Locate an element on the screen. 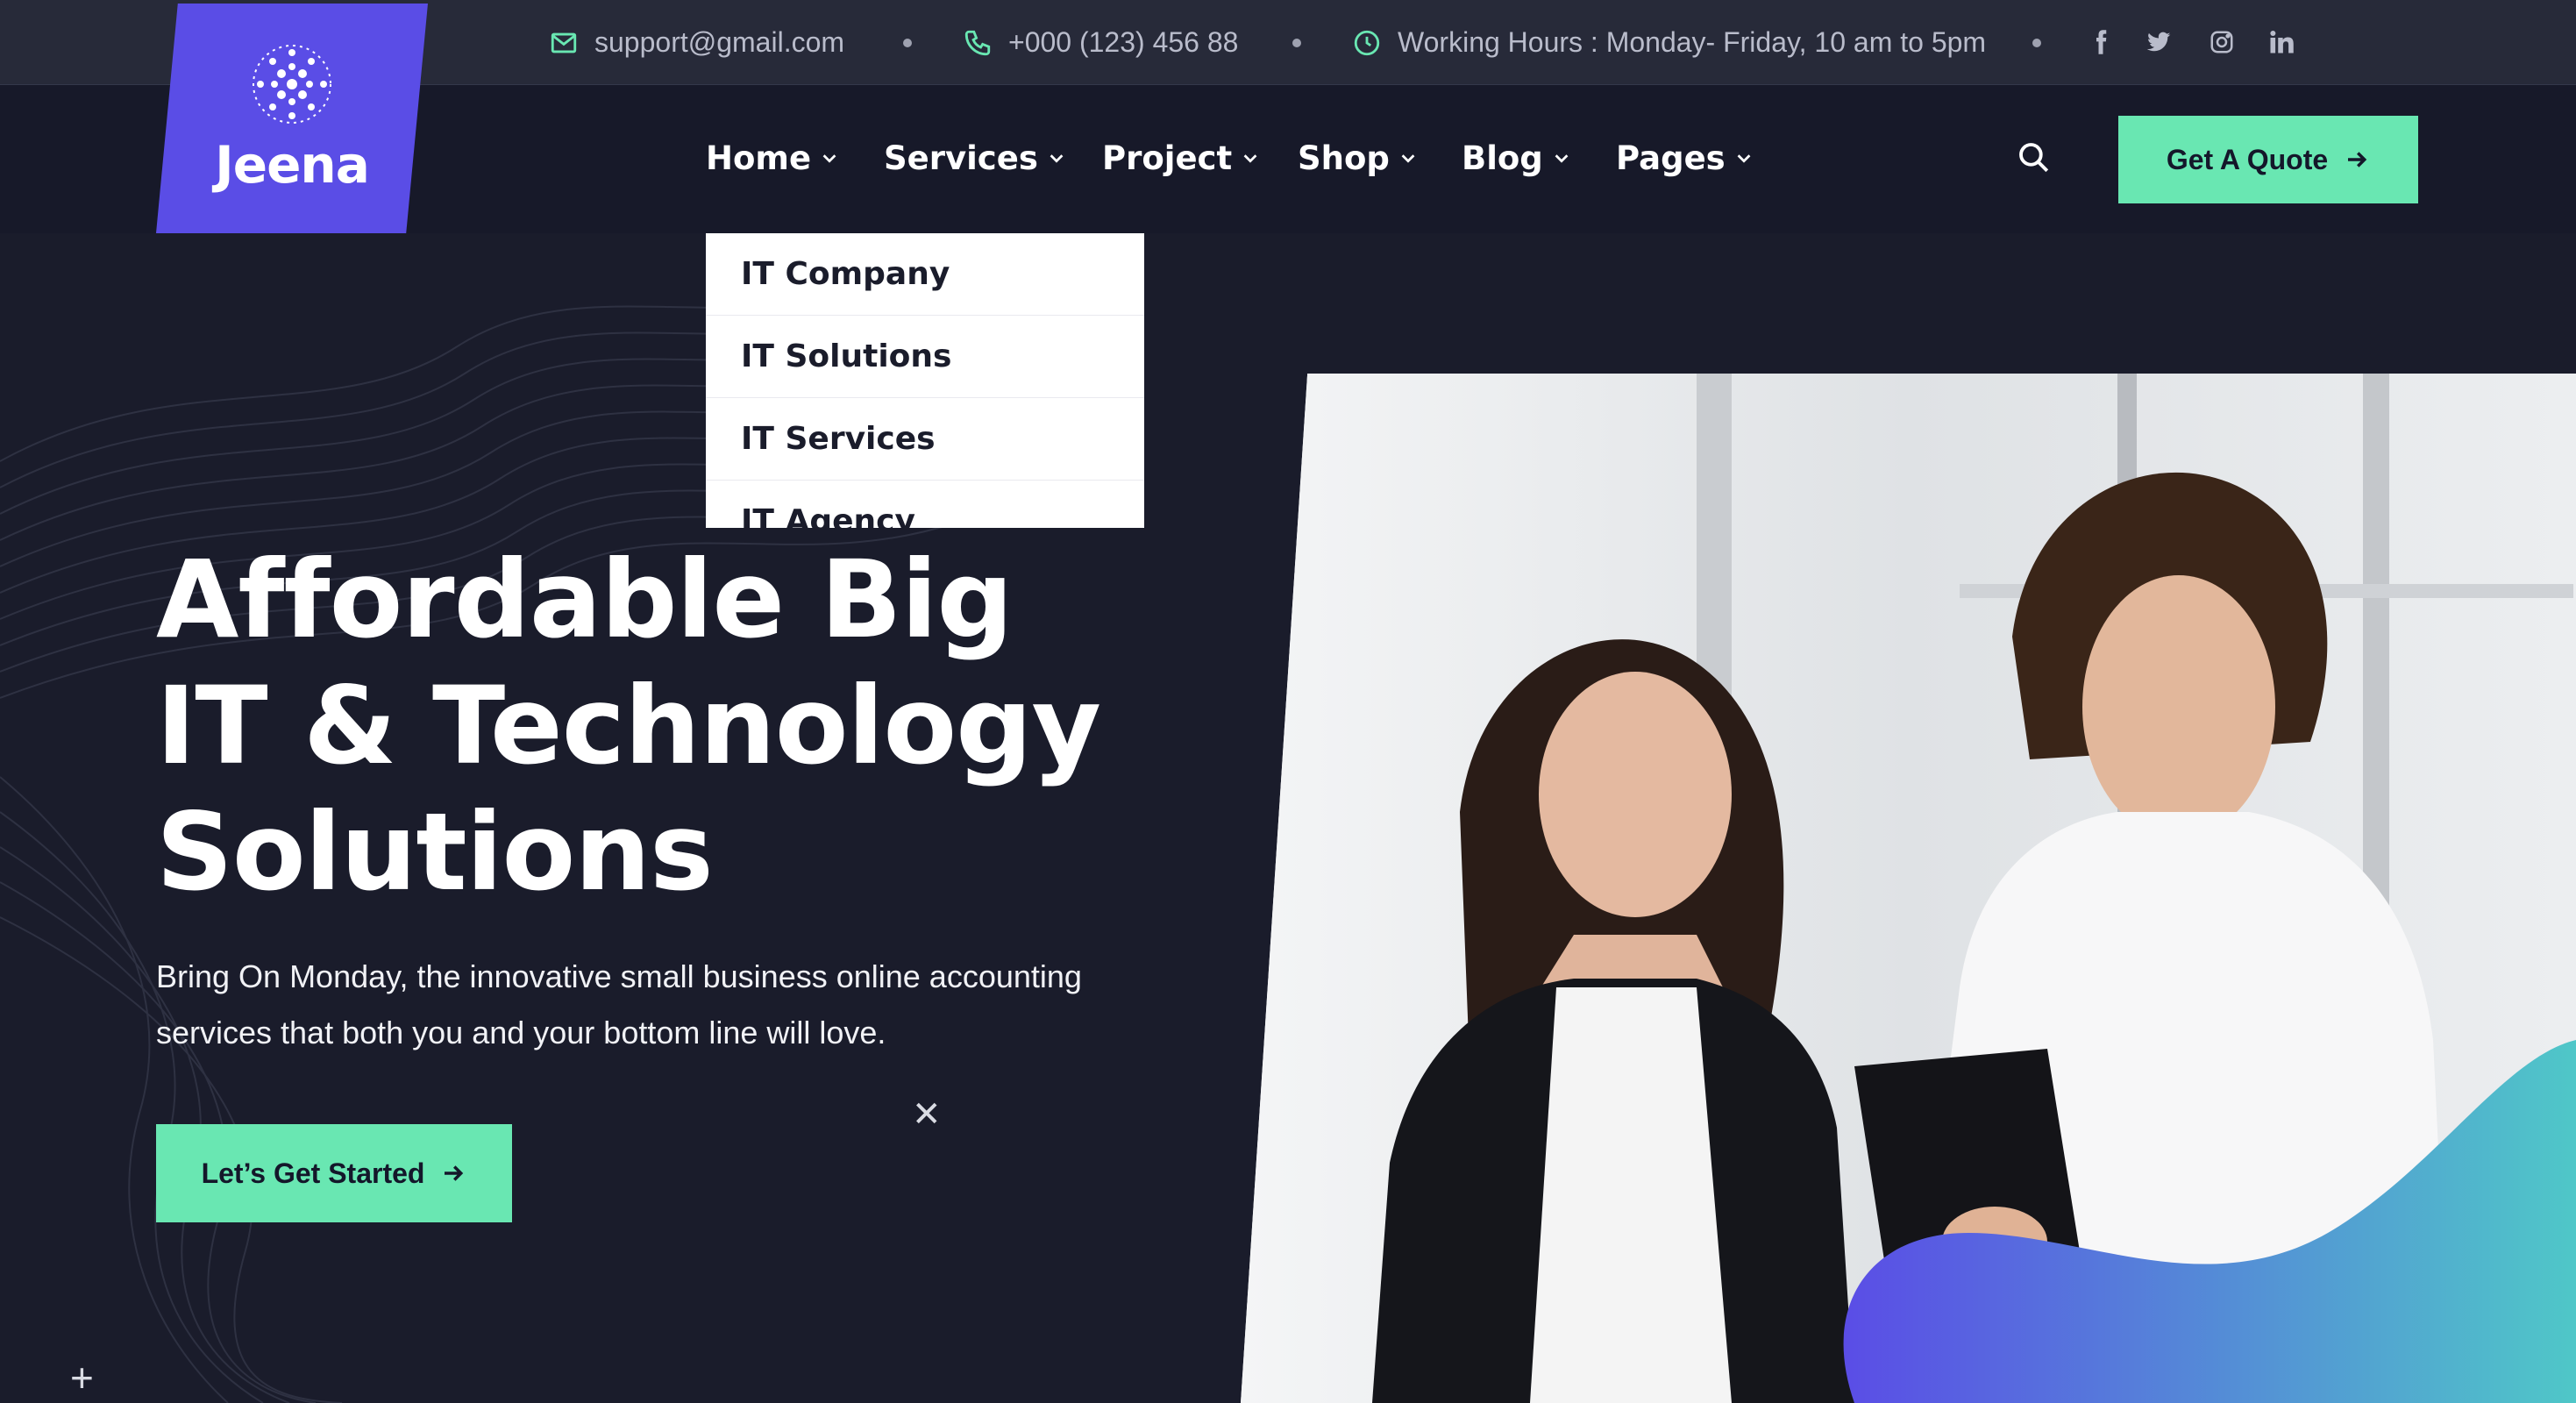 The height and width of the screenshot is (1403, 2576). nav-label: Blog is located at coordinates (1502, 158).